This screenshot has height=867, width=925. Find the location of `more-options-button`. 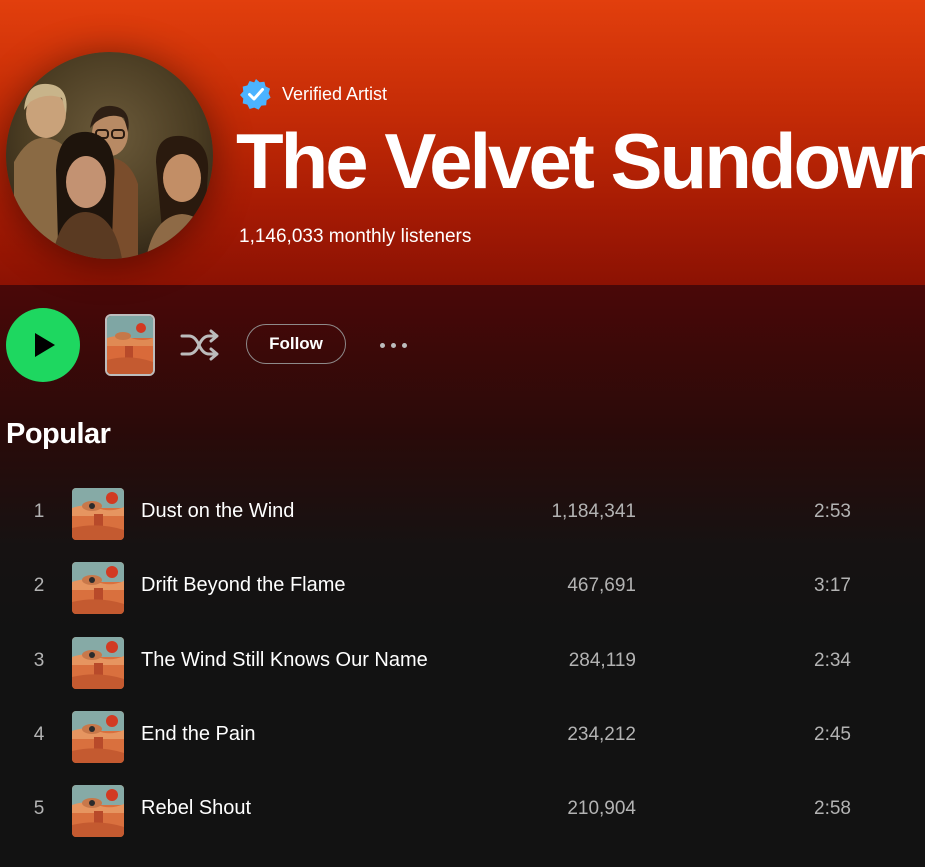

more-options-button is located at coordinates (393, 345).